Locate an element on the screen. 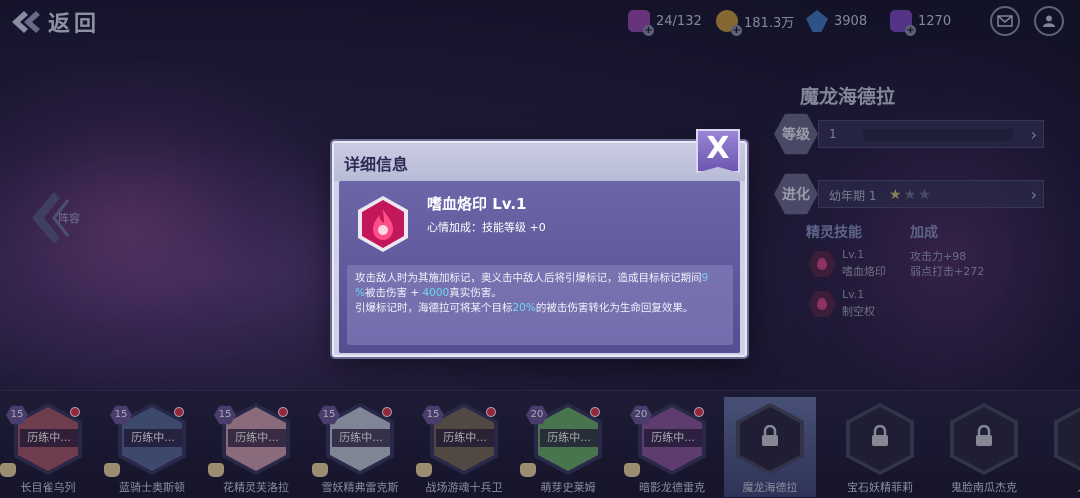  close-button: X is located at coordinates (718, 151).